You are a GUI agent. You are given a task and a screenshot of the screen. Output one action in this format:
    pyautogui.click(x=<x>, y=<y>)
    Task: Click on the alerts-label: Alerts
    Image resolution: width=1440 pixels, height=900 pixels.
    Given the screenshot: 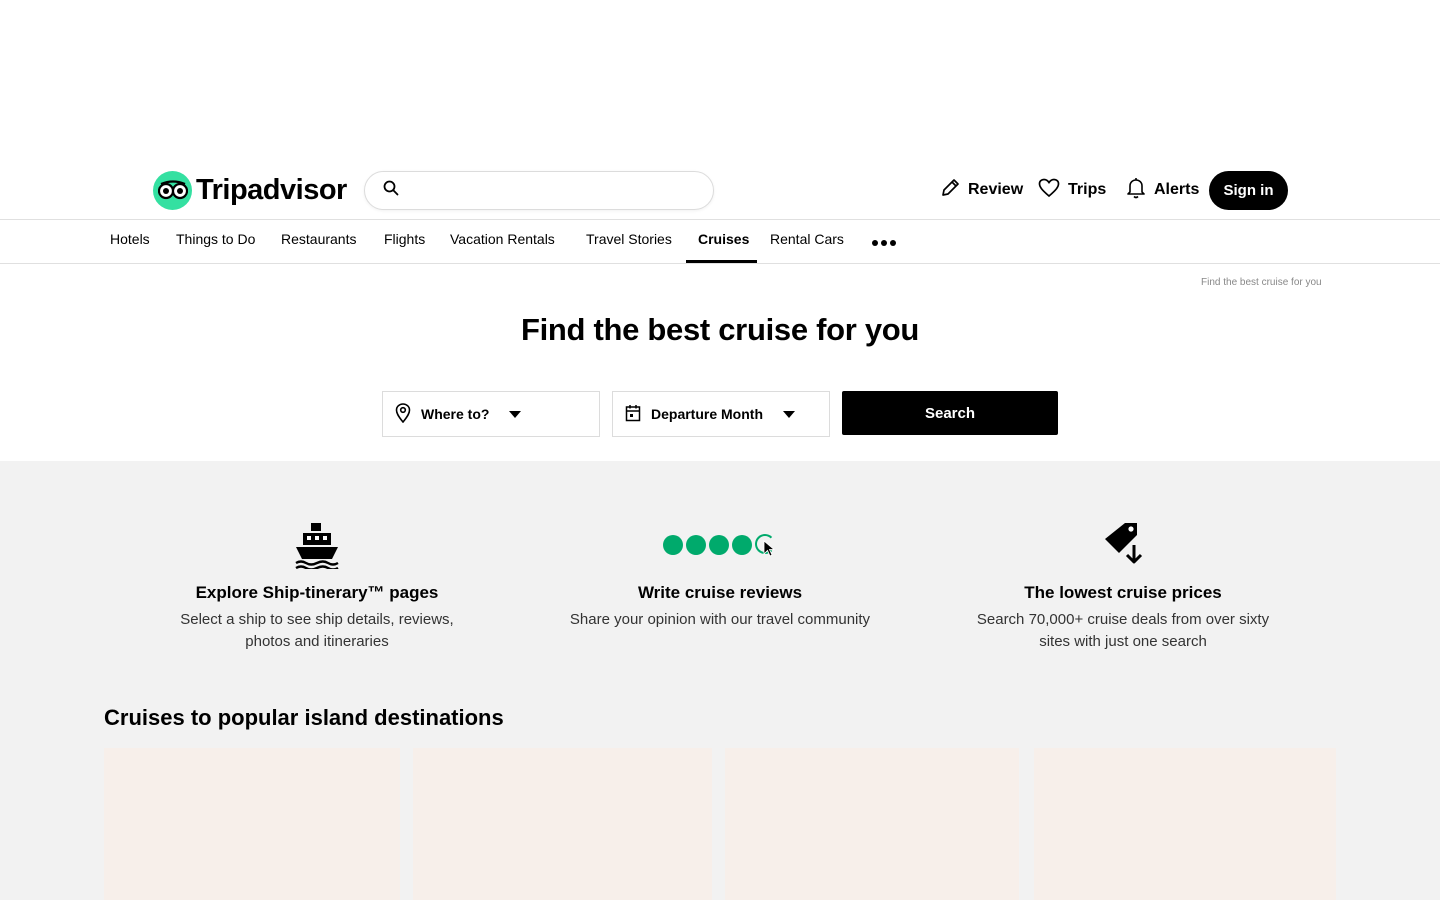 What is the action you would take?
    pyautogui.click(x=1177, y=189)
    